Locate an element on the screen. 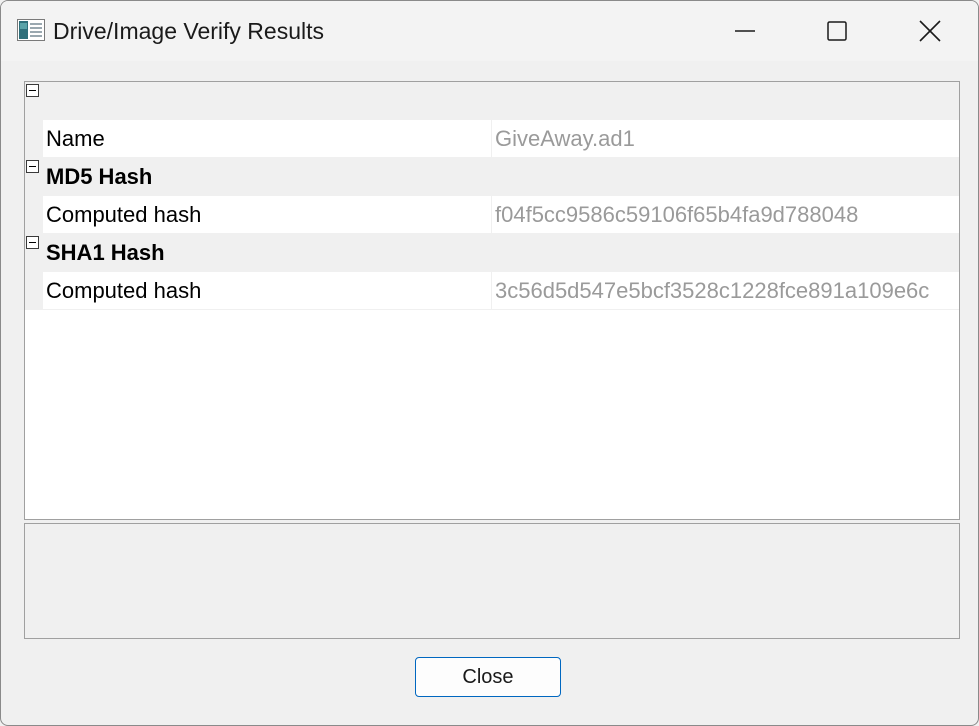 Image resolution: width=979 pixels, height=726 pixels. property-value: 3c56d5d547e5bcf3528c1228fce891a109e6c is located at coordinates (726, 291).